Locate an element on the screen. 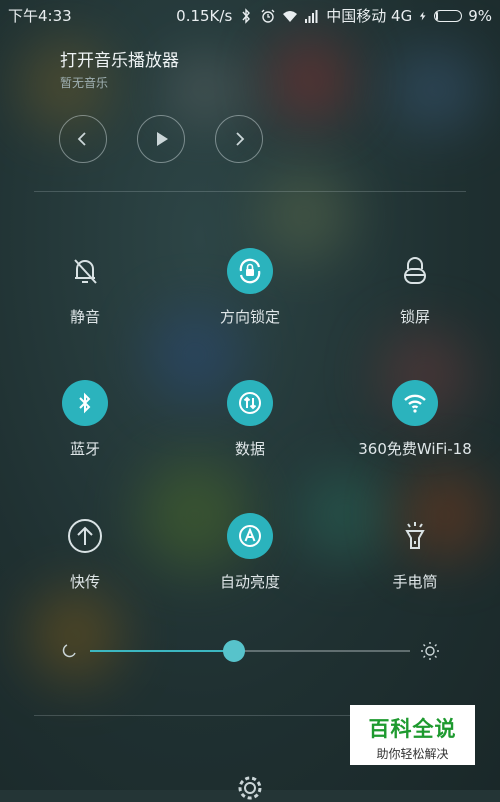 The width and height of the screenshot is (500, 802). brightness-track is located at coordinates (250, 651).